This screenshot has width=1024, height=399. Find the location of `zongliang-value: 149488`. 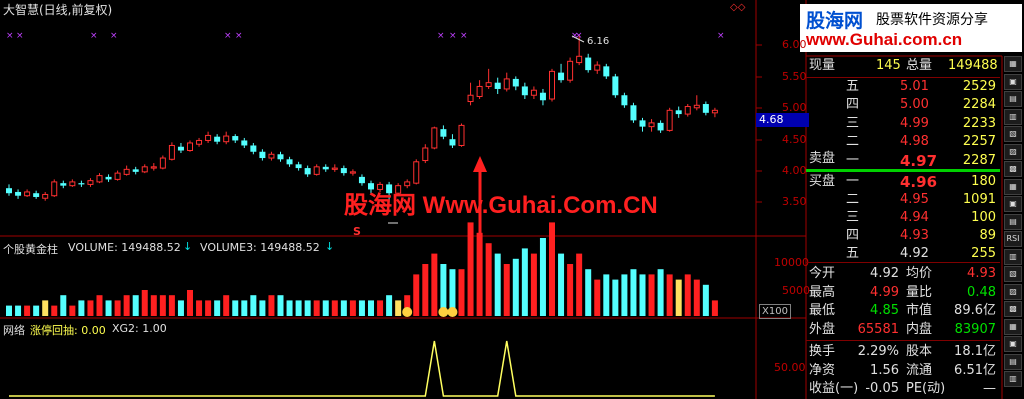

zongliang-value: 149488 is located at coordinates (973, 65).